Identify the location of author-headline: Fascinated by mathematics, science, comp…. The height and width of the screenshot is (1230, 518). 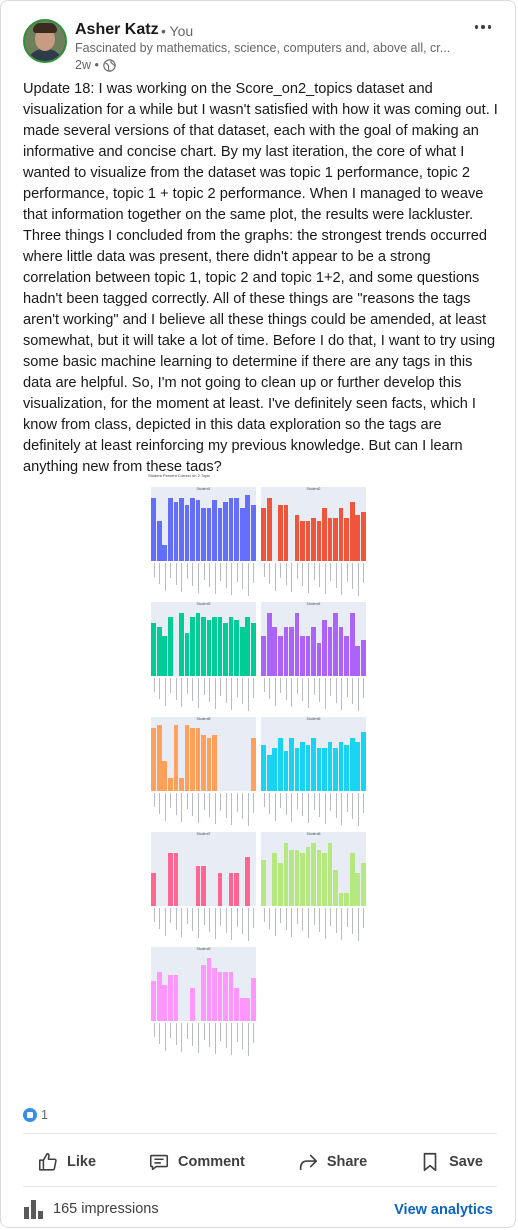
(263, 48).